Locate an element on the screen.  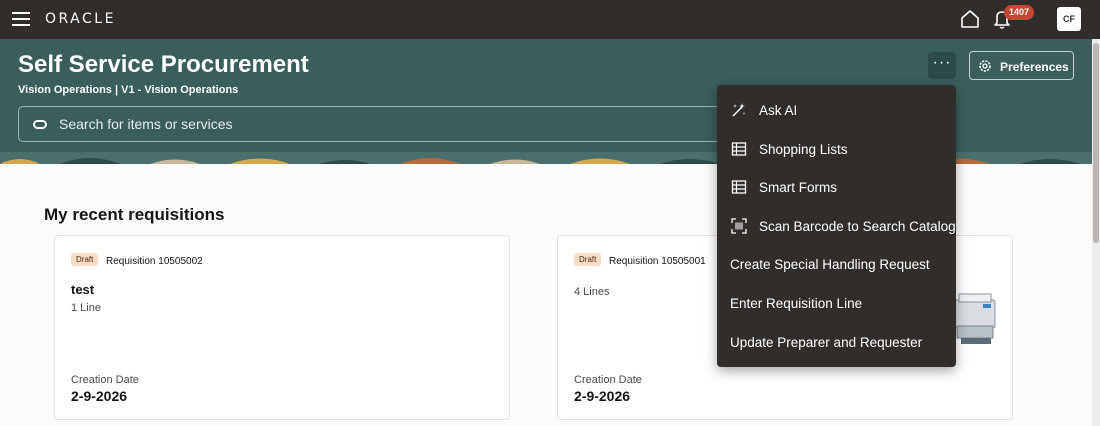
menu-item-update-preparer: Update Preparer and Requester is located at coordinates (836, 342).